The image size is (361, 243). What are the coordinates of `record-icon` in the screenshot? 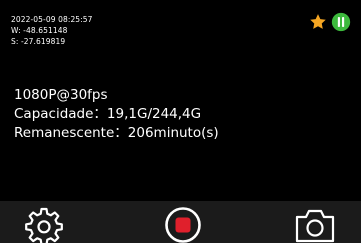 It's located at (183, 224).